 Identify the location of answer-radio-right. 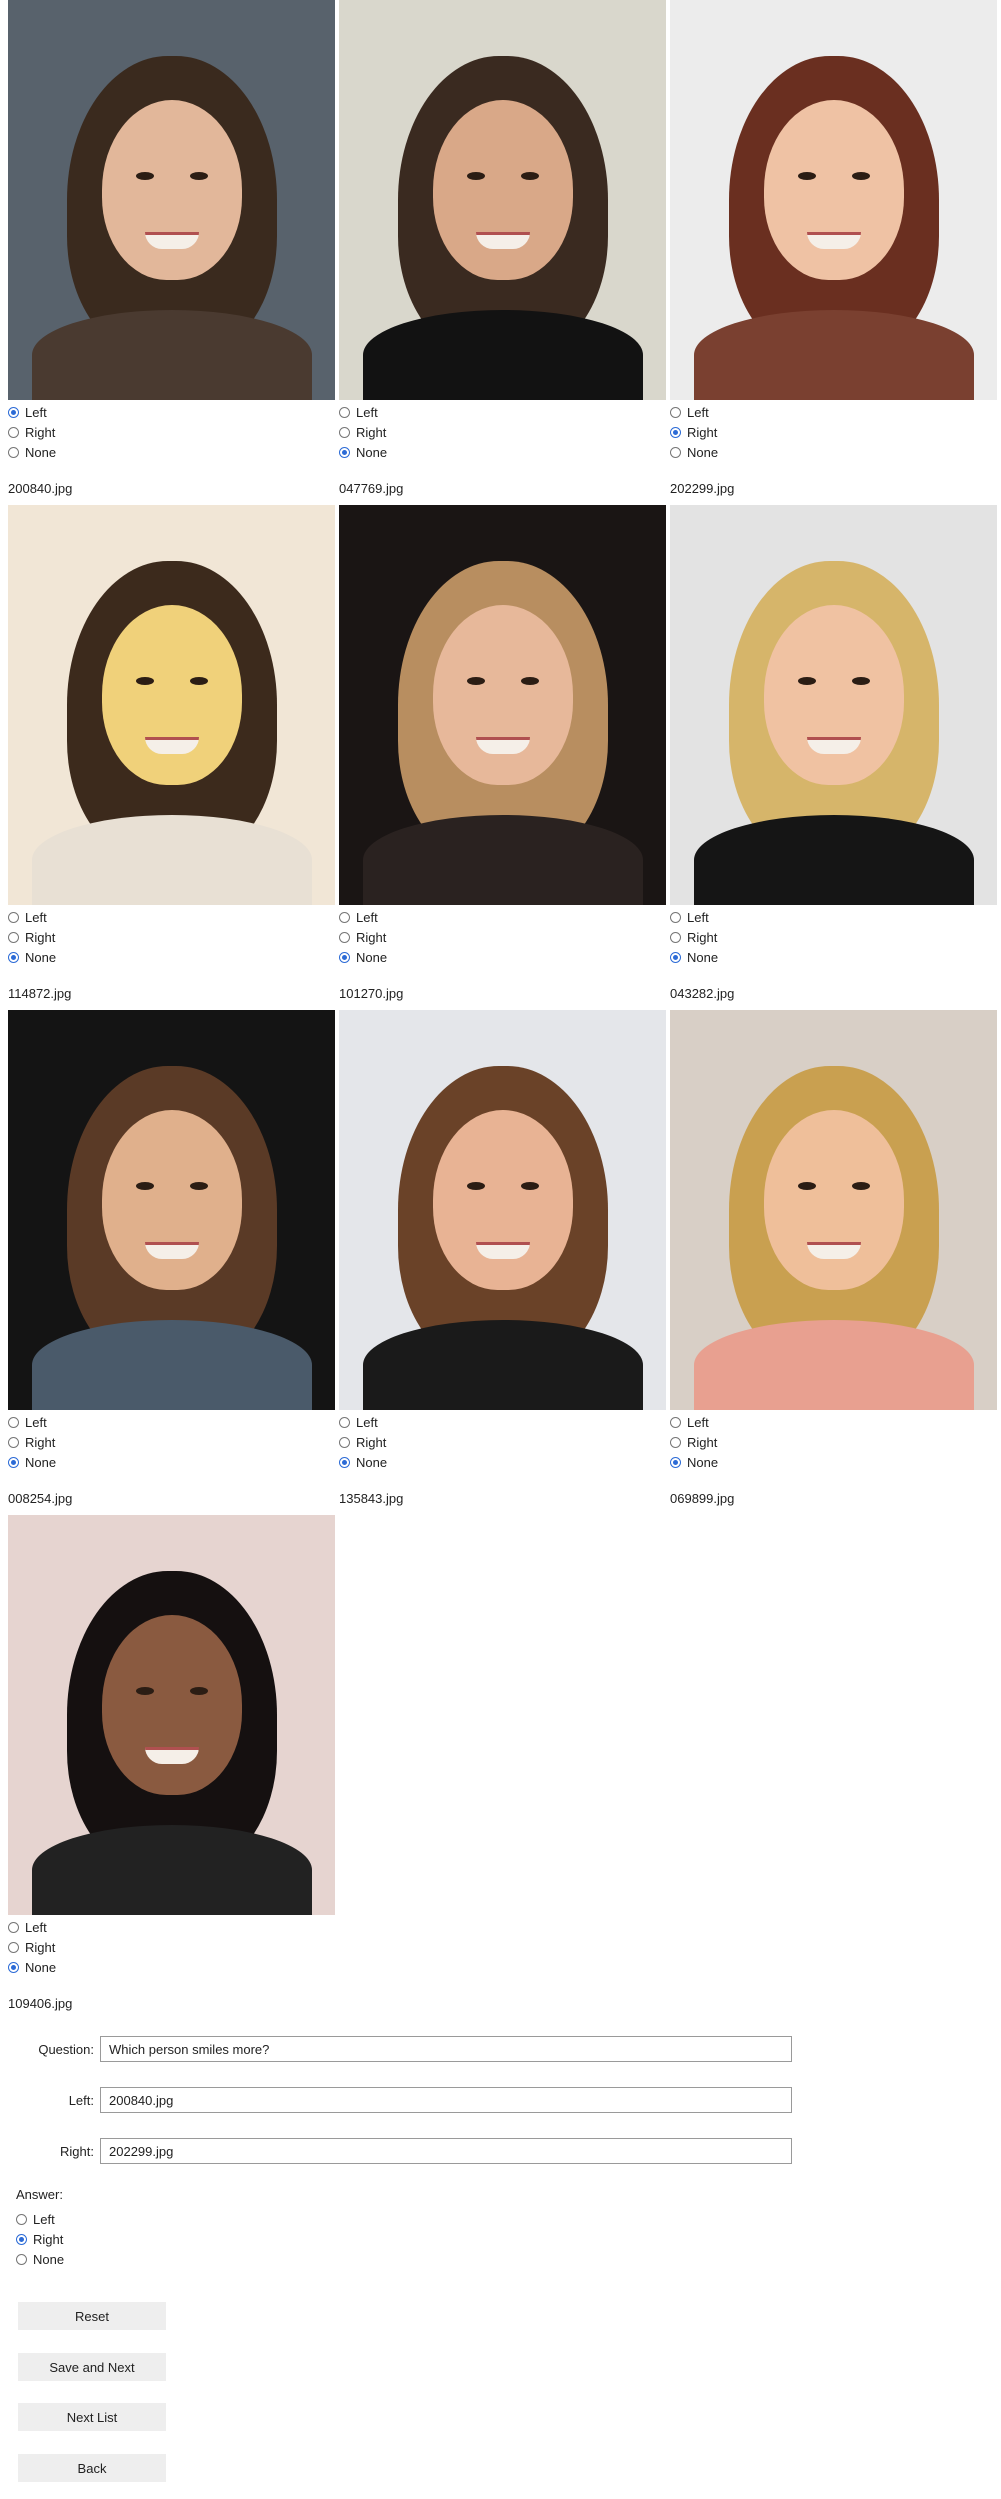
(21, 2239).